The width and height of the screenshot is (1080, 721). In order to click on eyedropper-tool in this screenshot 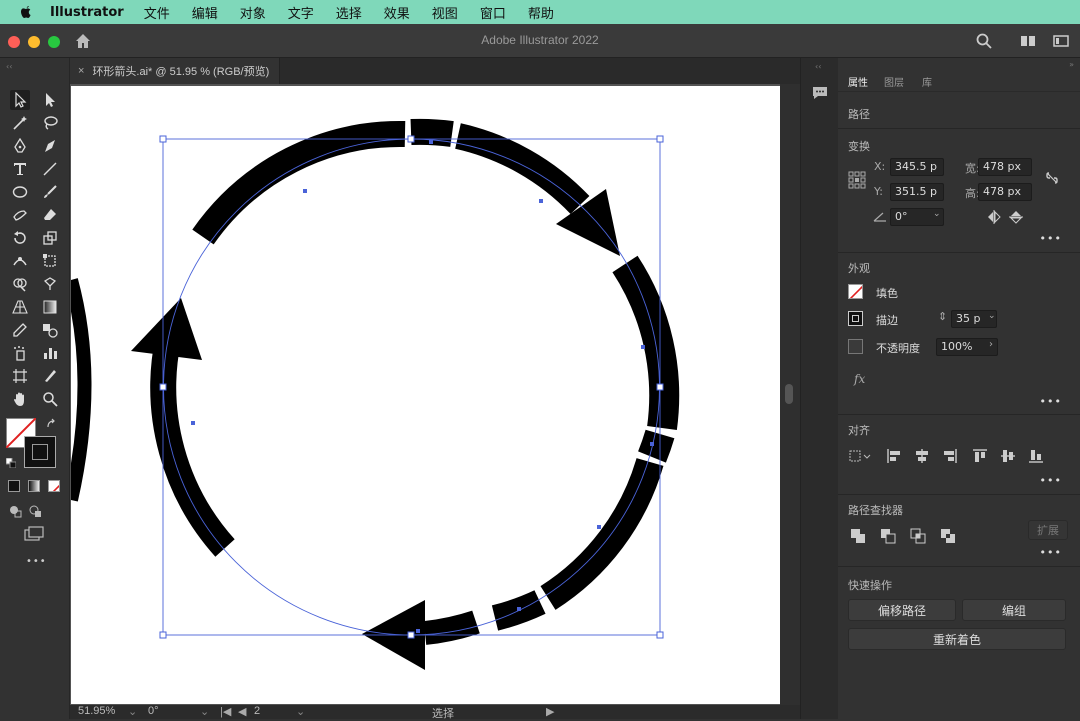, I will do `click(20, 330)`.